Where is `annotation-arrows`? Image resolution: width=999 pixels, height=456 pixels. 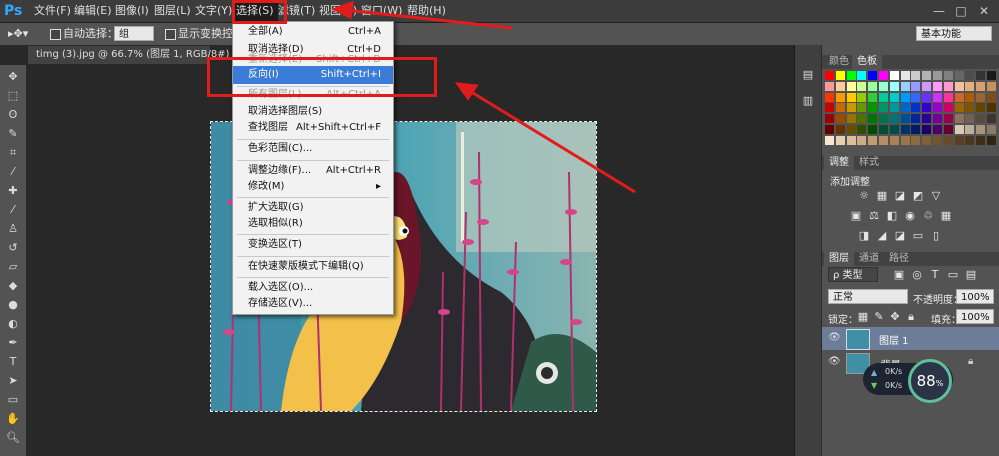
annotation-arrows is located at coordinates (483, 97).